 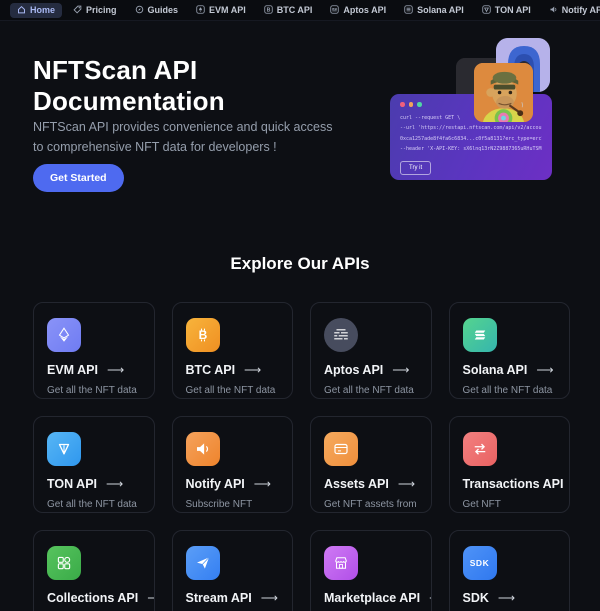 What do you see at coordinates (479, 449) in the screenshot?
I see `transfer-icon` at bounding box center [479, 449].